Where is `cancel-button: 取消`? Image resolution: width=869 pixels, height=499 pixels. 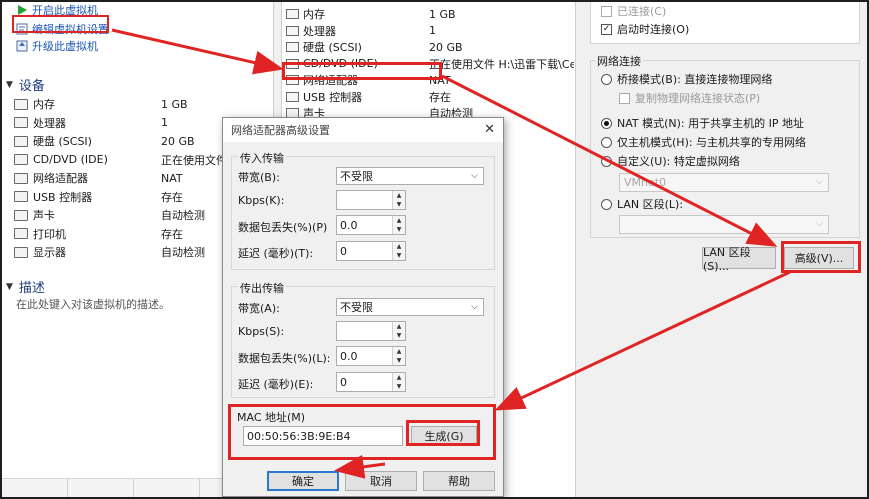 cancel-button: 取消 is located at coordinates (381, 481).